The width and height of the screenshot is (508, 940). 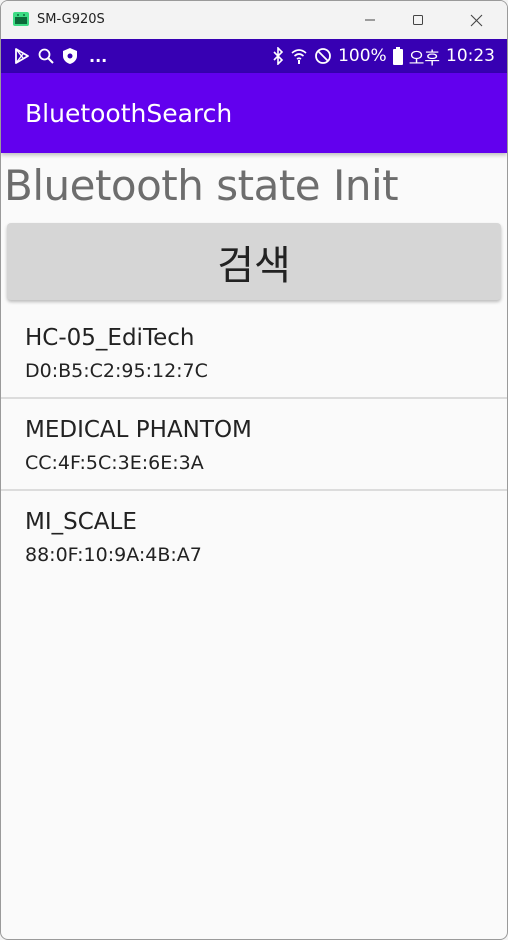 What do you see at coordinates (470, 56) in the screenshot?
I see `clock-time: 10:23` at bounding box center [470, 56].